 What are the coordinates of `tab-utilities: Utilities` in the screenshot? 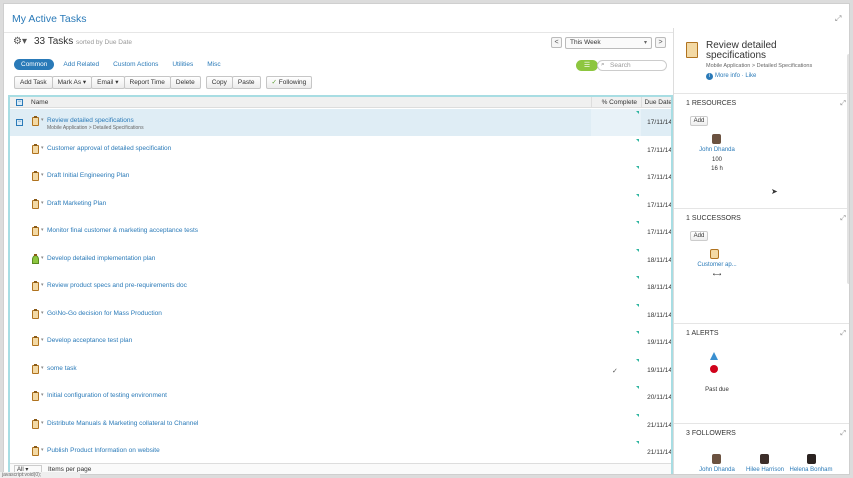 It's located at (182, 64).